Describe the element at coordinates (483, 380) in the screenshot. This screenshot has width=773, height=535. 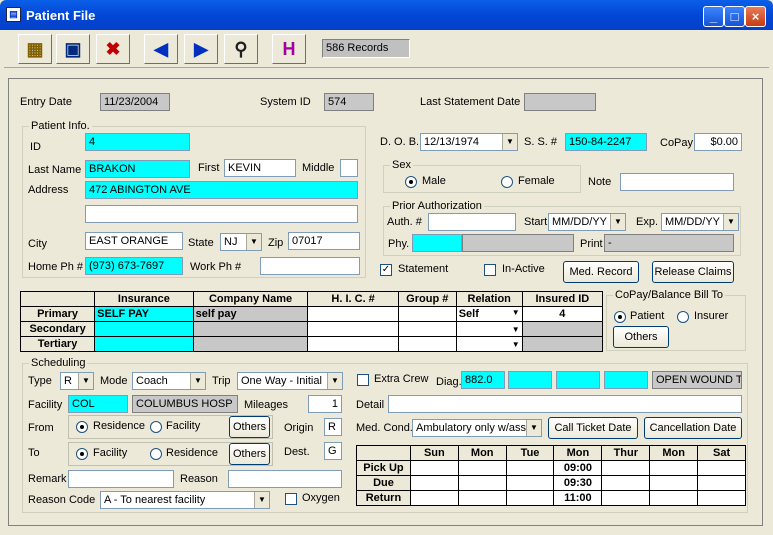
I see `diag-code-field: 882.0` at that location.